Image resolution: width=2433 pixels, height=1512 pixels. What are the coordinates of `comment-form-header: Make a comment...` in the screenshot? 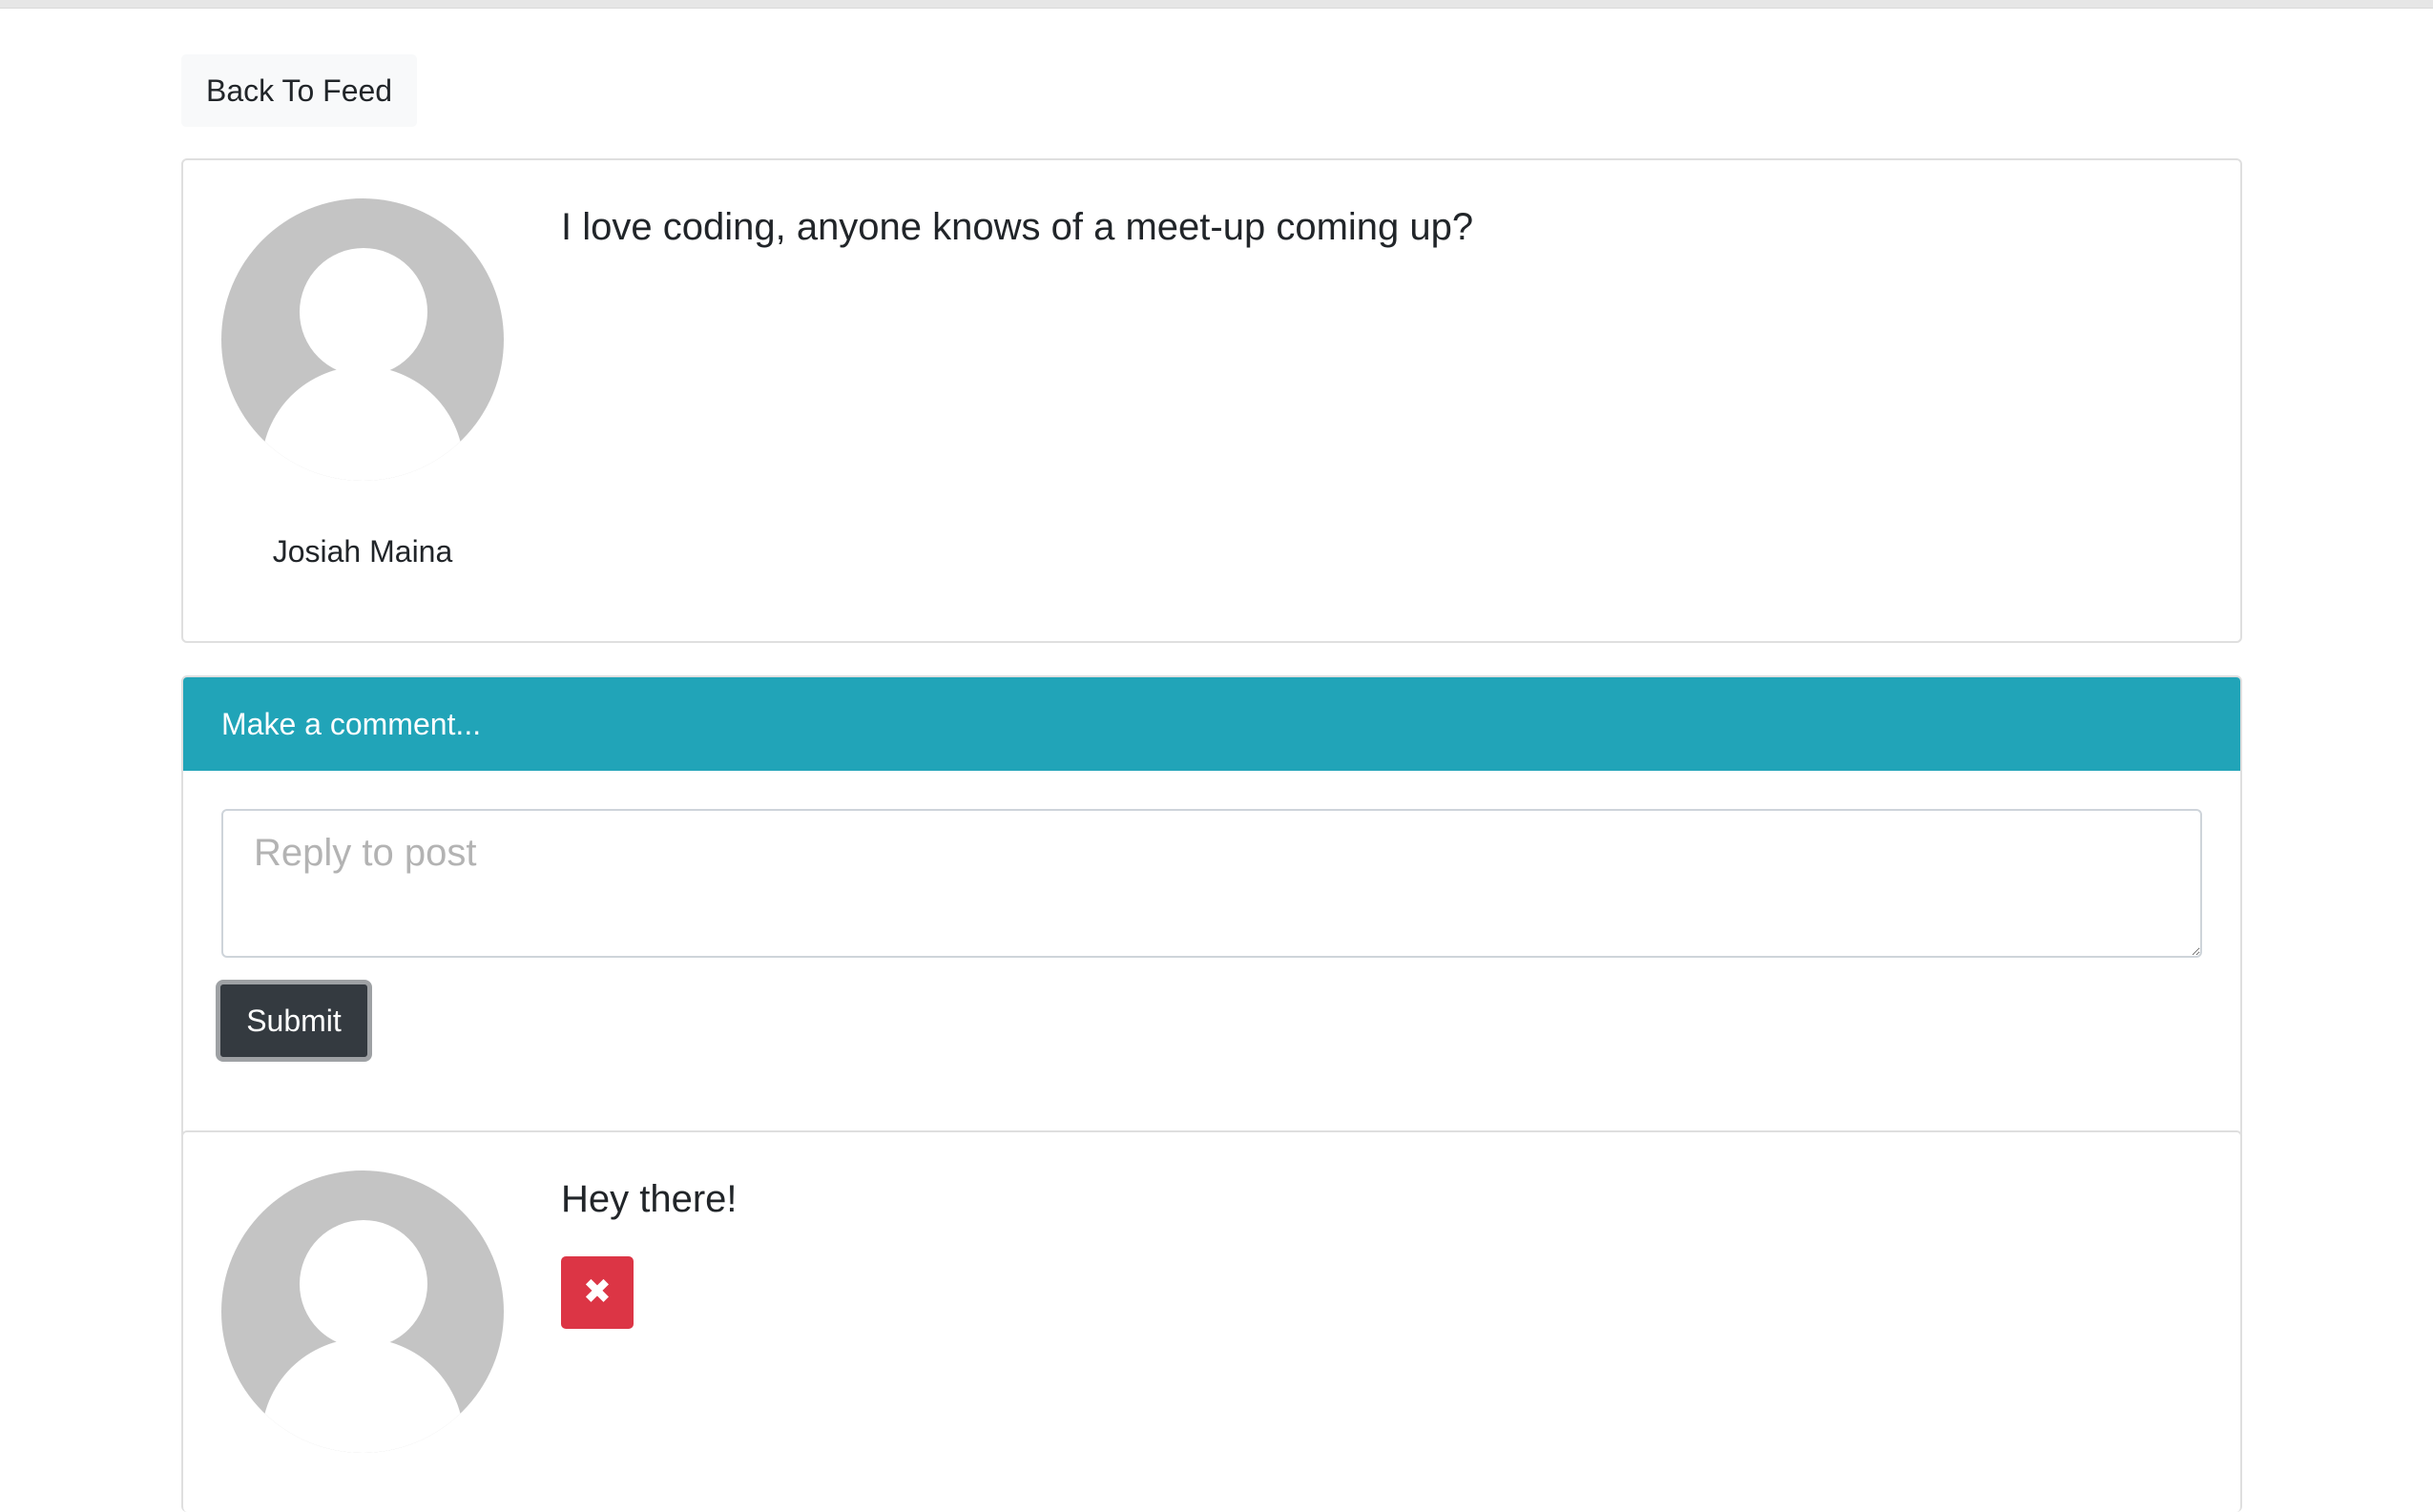 It's located at (1211, 724).